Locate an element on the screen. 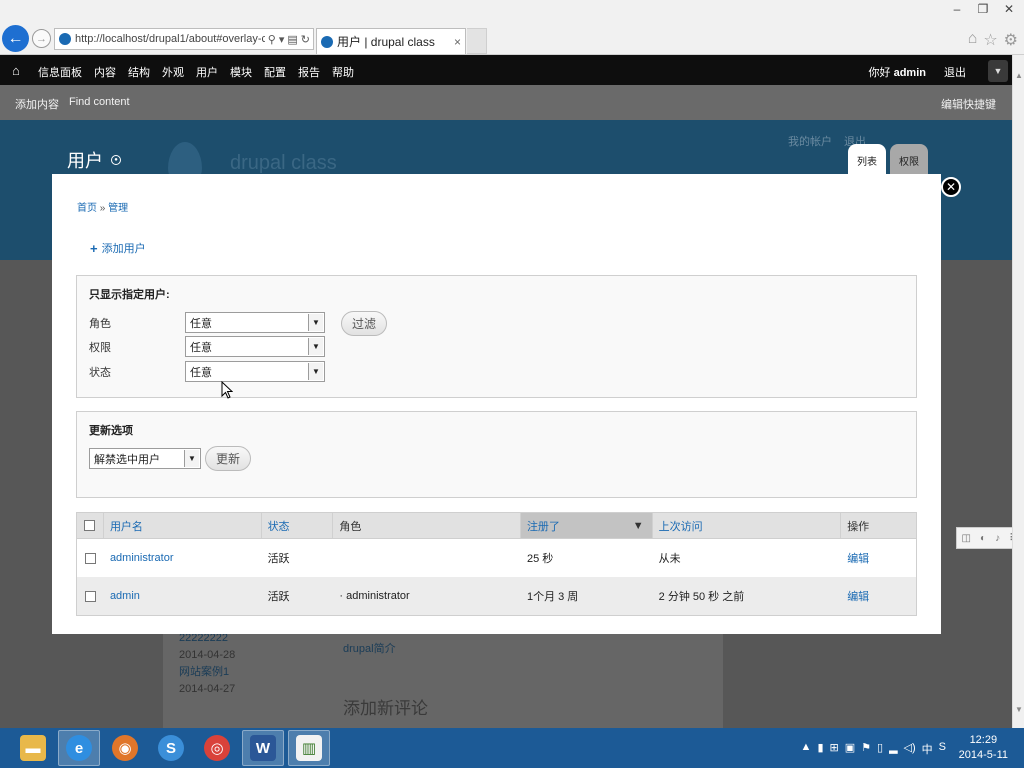 The image size is (1024, 768). audio-icon: ♪ is located at coordinates (997, 538).